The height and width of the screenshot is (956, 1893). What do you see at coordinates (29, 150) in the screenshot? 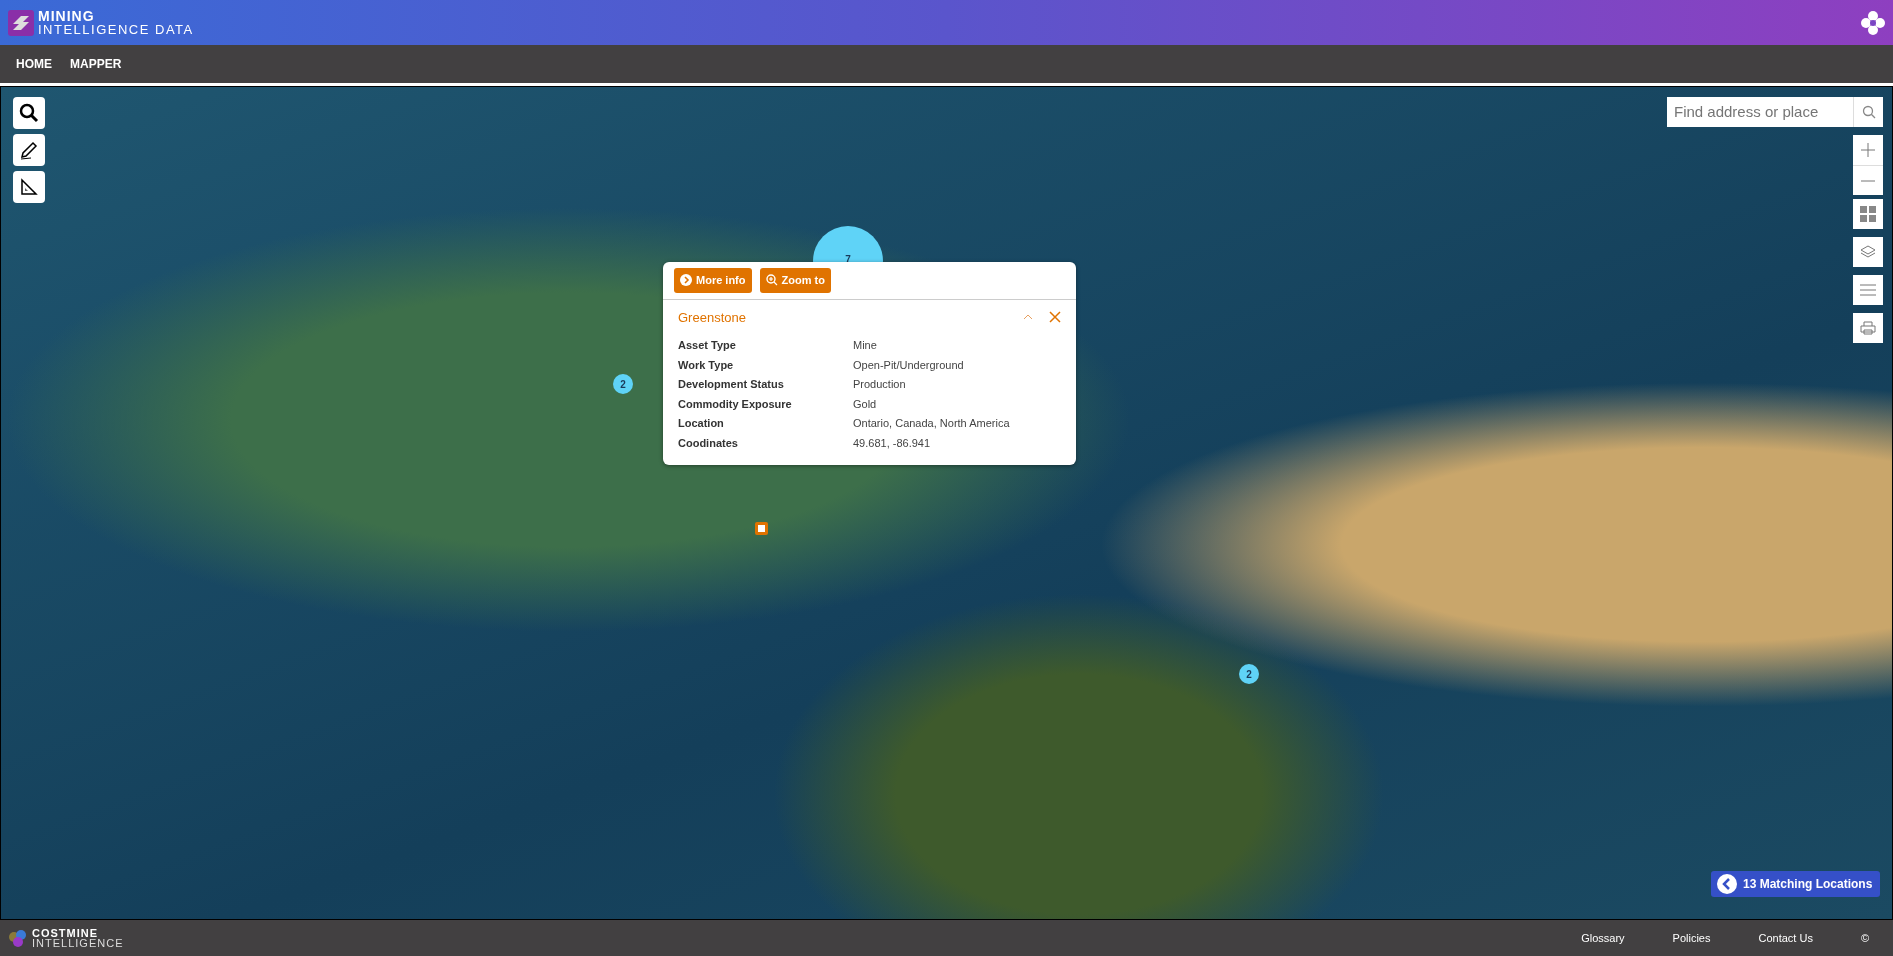
I see `pencil-icon` at bounding box center [29, 150].